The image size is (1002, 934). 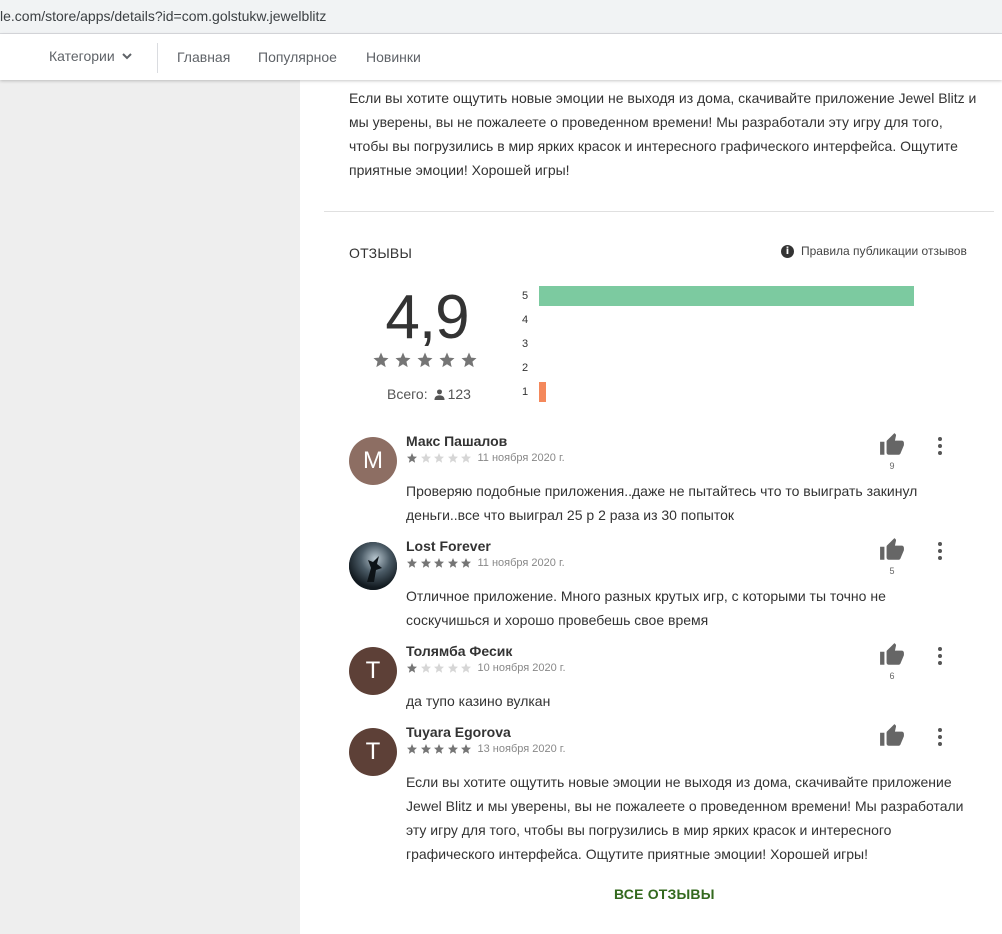 What do you see at coordinates (892, 571) in the screenshot?
I see `helpful-count: 5` at bounding box center [892, 571].